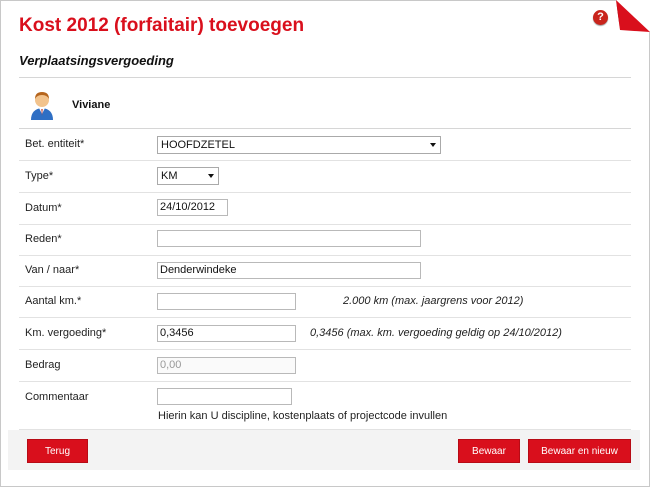 The image size is (650, 487). What do you see at coordinates (43, 239) in the screenshot?
I see `reason-label: Reden*` at bounding box center [43, 239].